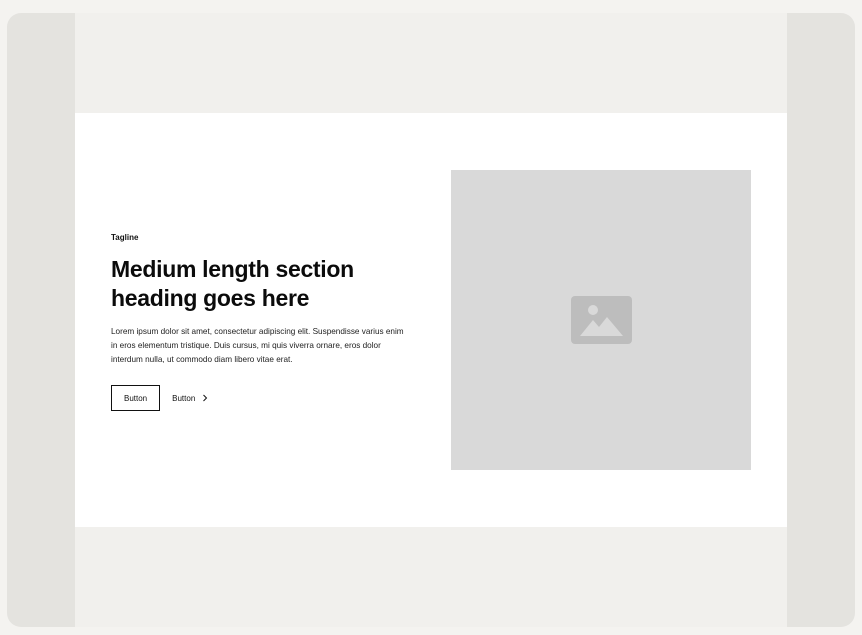 This screenshot has height=635, width=862. Describe the element at coordinates (261, 398) in the screenshot. I see `hero-actions: Button Button` at that location.